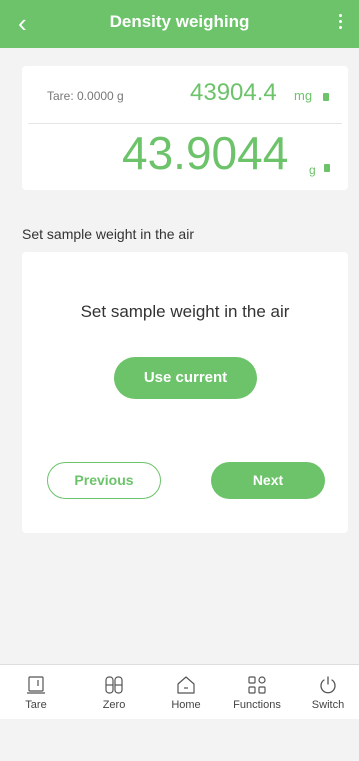 Image resolution: width=359 pixels, height=761 pixels. Describe the element at coordinates (312, 170) in the screenshot. I see `weight-g-unit: g` at that location.